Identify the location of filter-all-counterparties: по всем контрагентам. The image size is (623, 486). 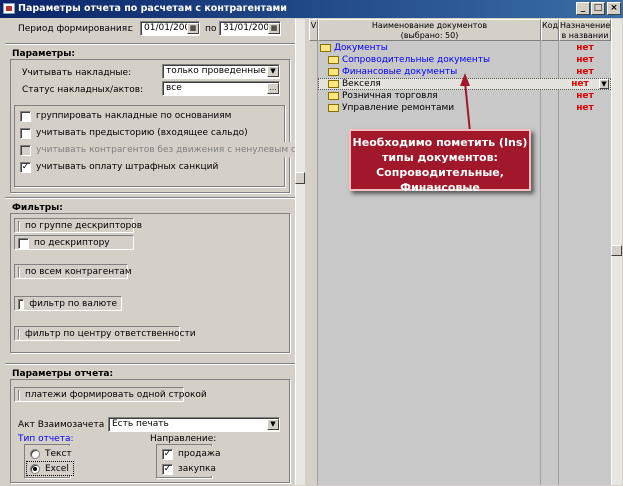
(73, 271).